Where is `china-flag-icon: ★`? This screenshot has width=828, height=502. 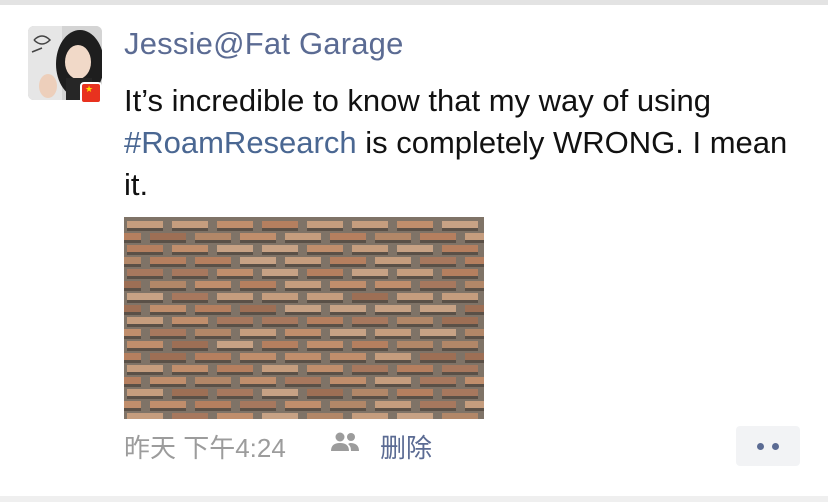 china-flag-icon: ★ is located at coordinates (91, 93).